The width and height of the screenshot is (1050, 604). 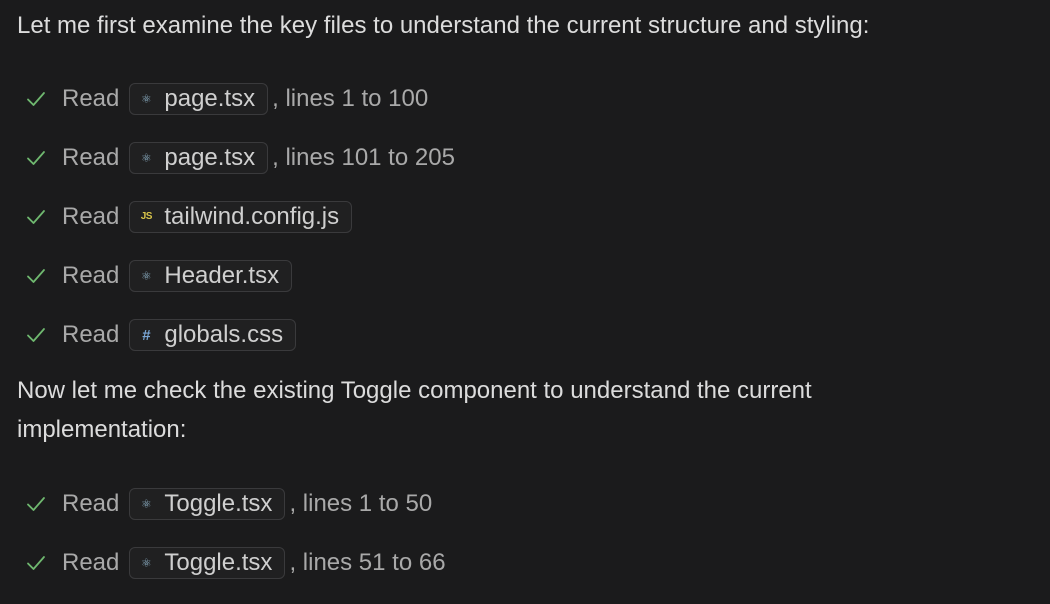 I want to click on read-step: Read ⚛ page.tsx , lines 1 to 100, so click(x=226, y=99).